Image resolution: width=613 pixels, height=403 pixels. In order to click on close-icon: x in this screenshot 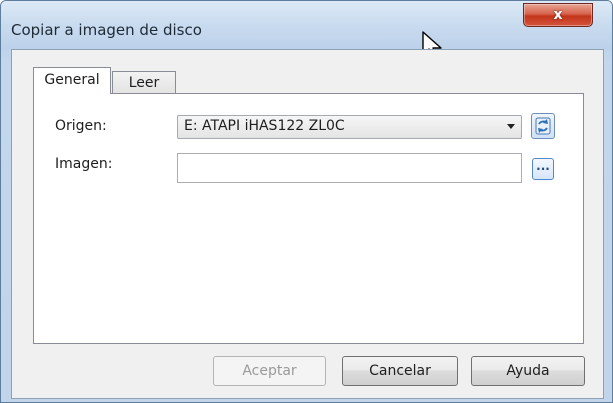, I will do `click(558, 15)`.